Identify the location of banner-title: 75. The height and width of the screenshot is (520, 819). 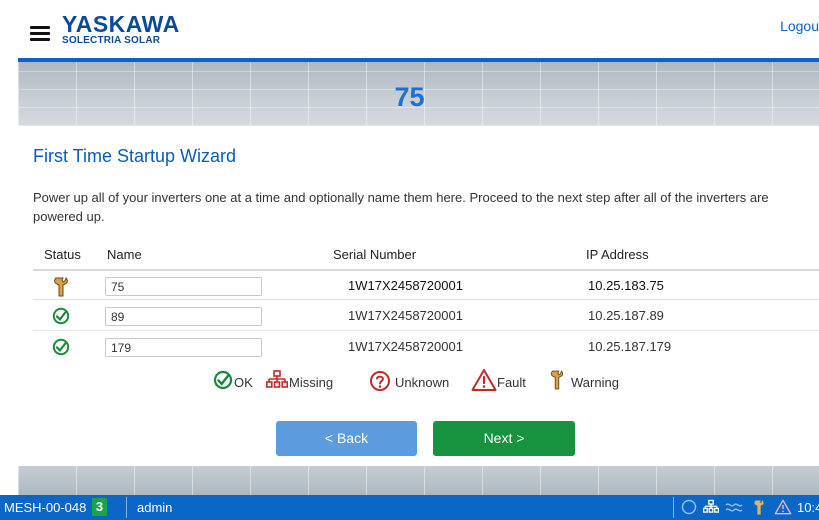
(409, 97).